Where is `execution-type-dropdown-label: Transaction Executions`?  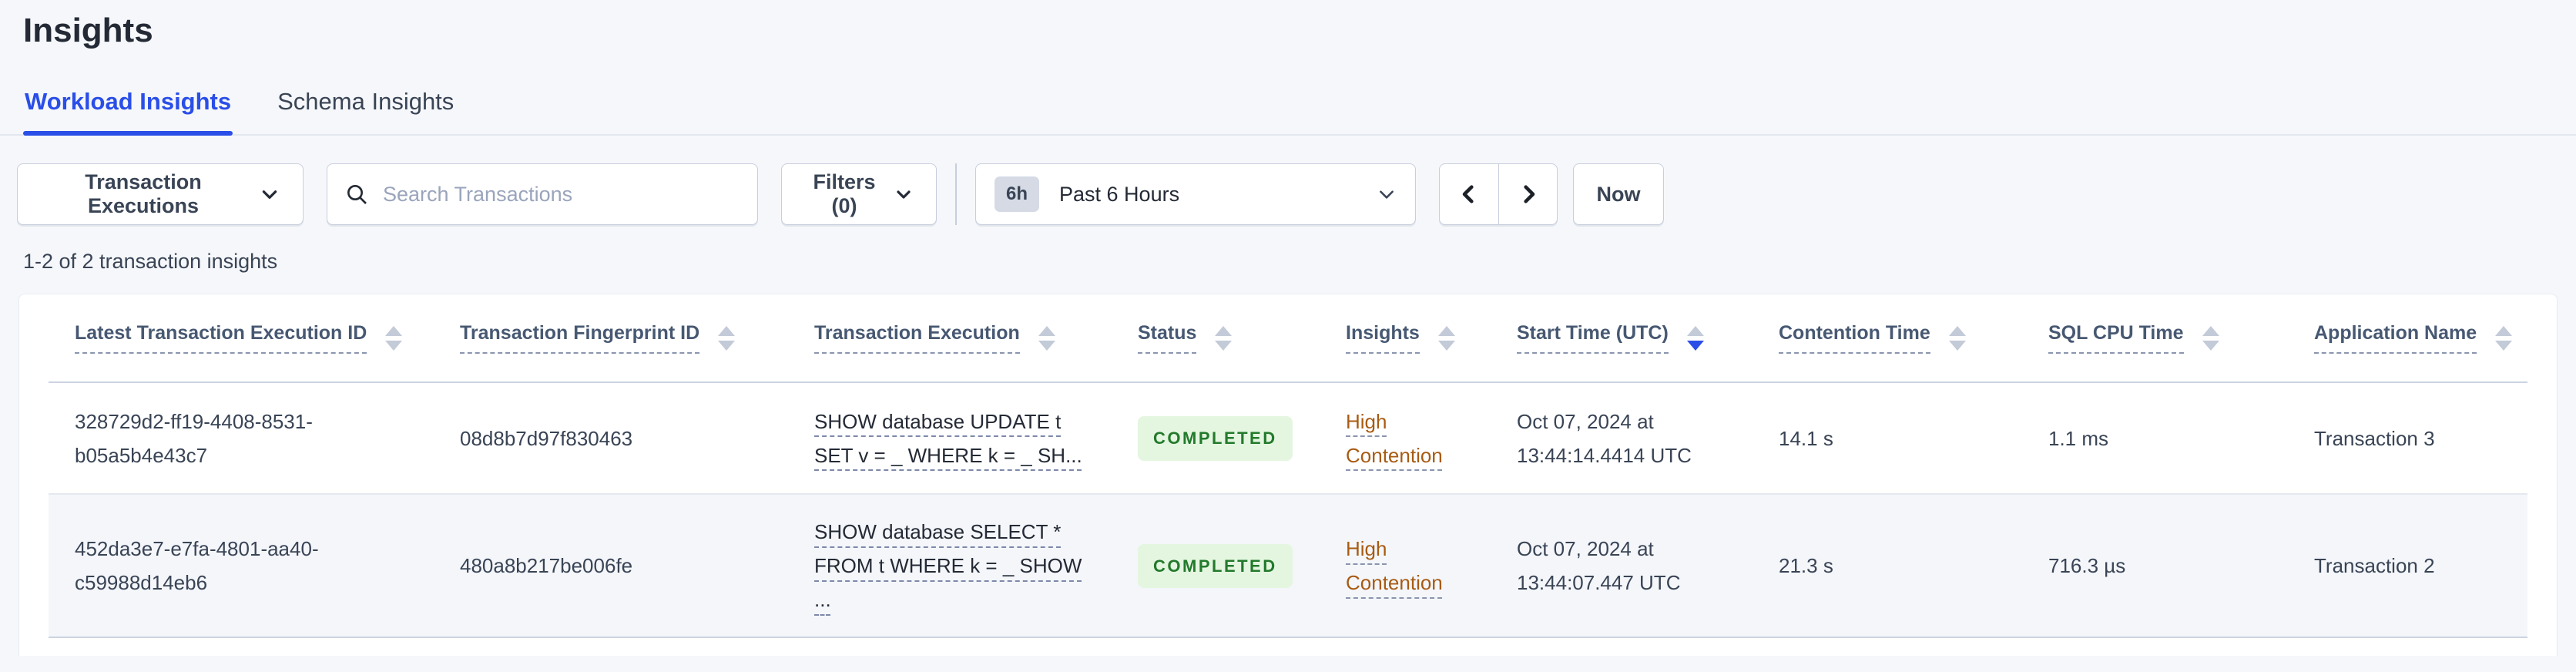
execution-type-dropdown-label: Transaction Executions is located at coordinates (143, 194).